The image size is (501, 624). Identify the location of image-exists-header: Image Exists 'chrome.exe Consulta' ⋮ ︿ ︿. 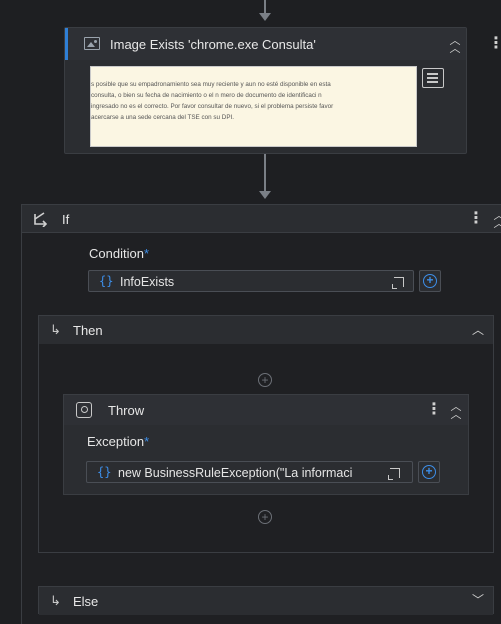
(283, 44).